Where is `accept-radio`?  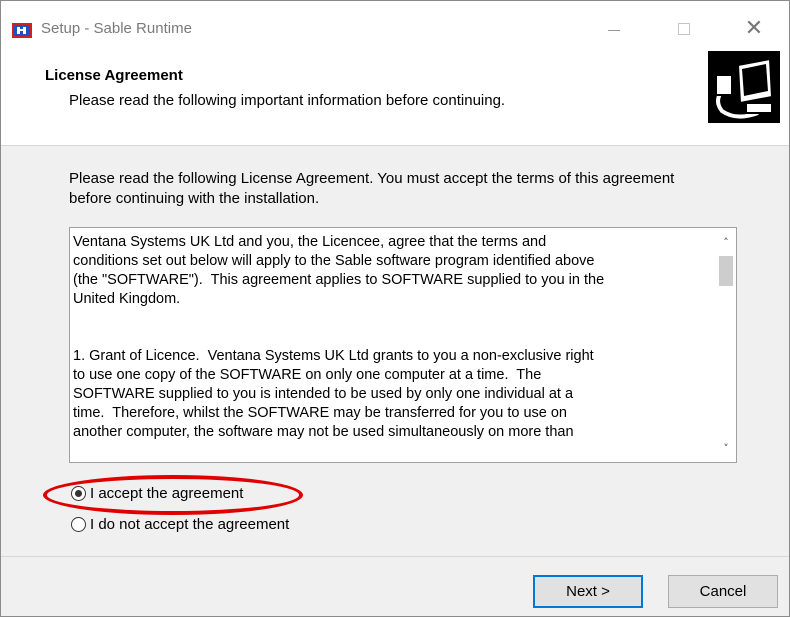
accept-radio is located at coordinates (78, 493).